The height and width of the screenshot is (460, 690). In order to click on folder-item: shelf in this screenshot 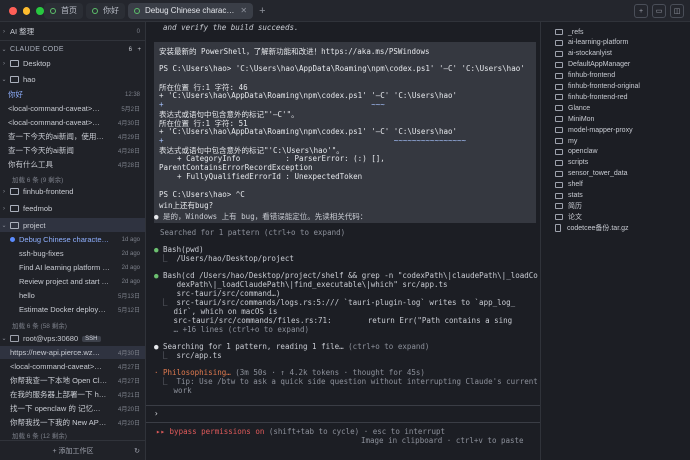, I will do `click(569, 185)`.